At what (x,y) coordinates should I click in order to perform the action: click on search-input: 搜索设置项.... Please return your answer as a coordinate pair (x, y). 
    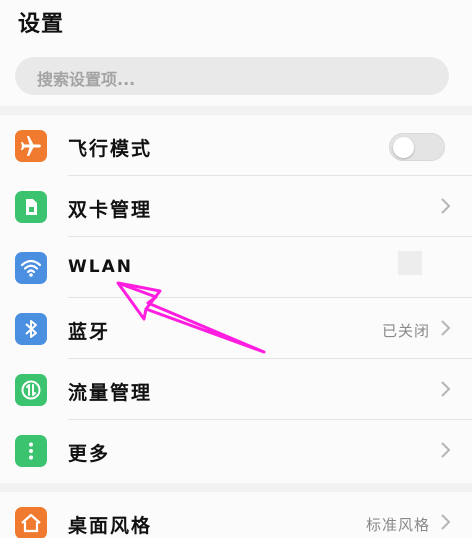
    Looking at the image, I should click on (232, 76).